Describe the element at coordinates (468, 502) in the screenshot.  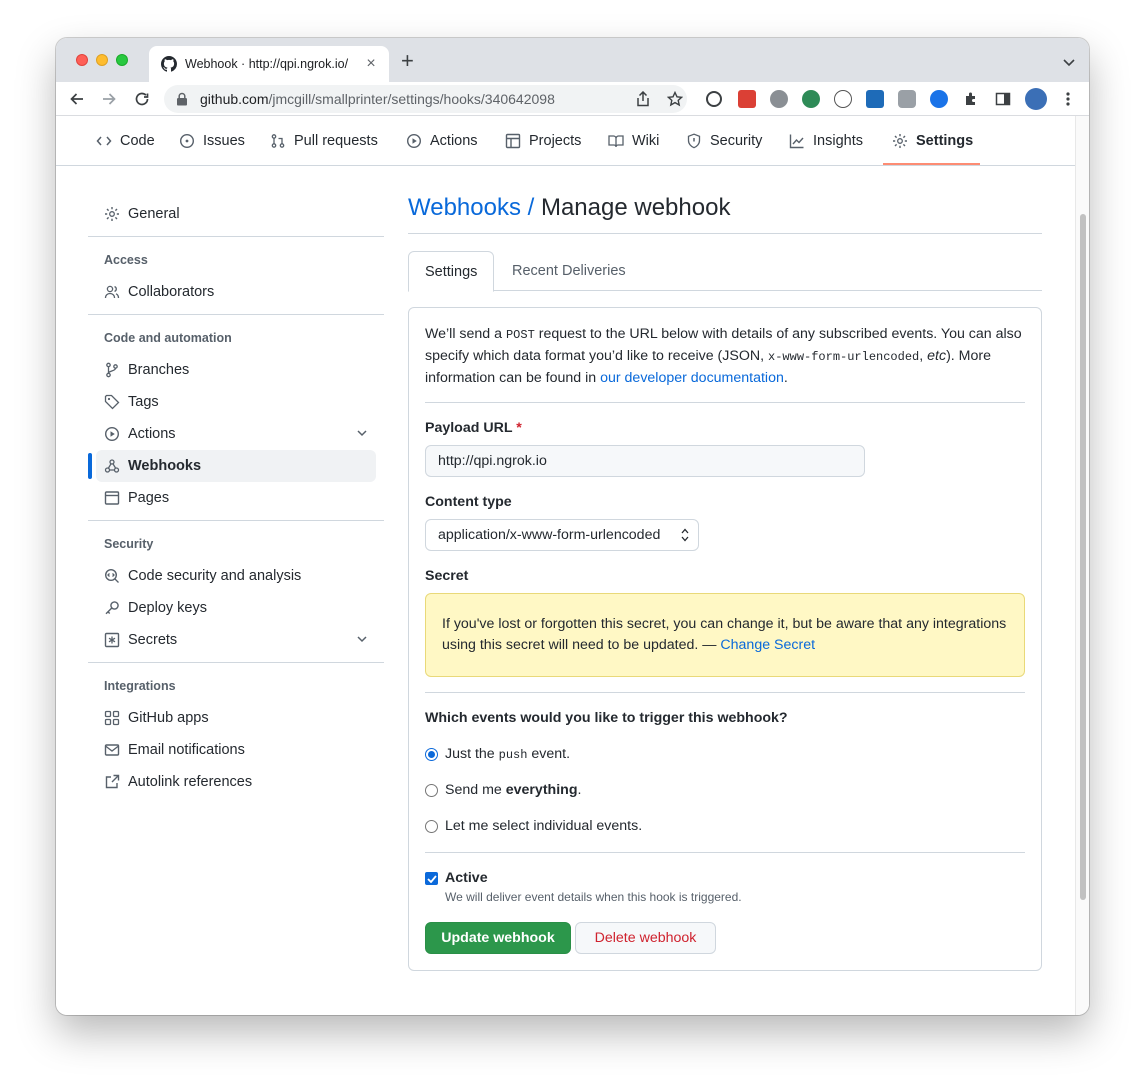
I see `content-type-label: Content type` at that location.